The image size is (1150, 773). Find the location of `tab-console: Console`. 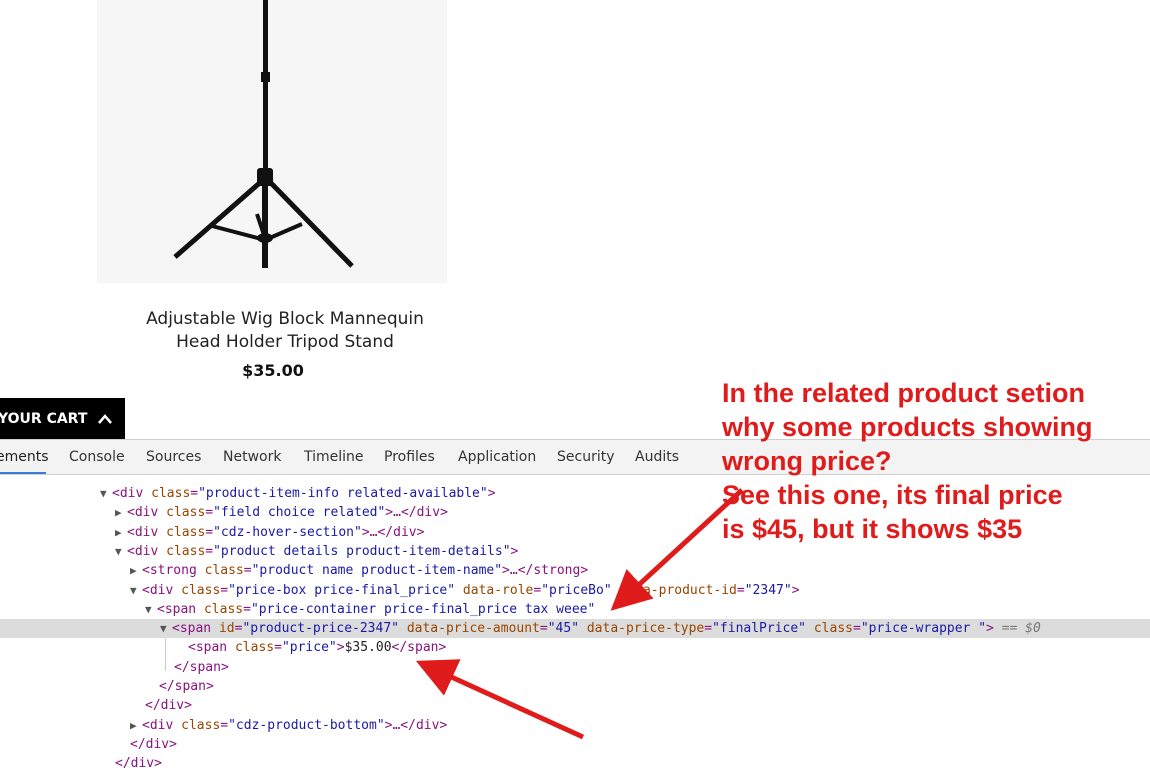

tab-console: Console is located at coordinates (97, 457).